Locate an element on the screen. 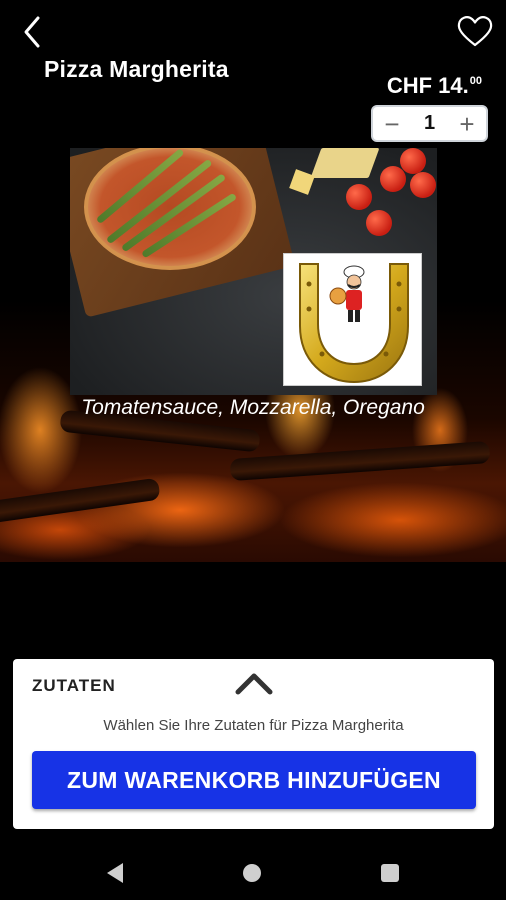 This screenshot has height=900, width=506. back-arrow-icon is located at coordinates (33, 32).